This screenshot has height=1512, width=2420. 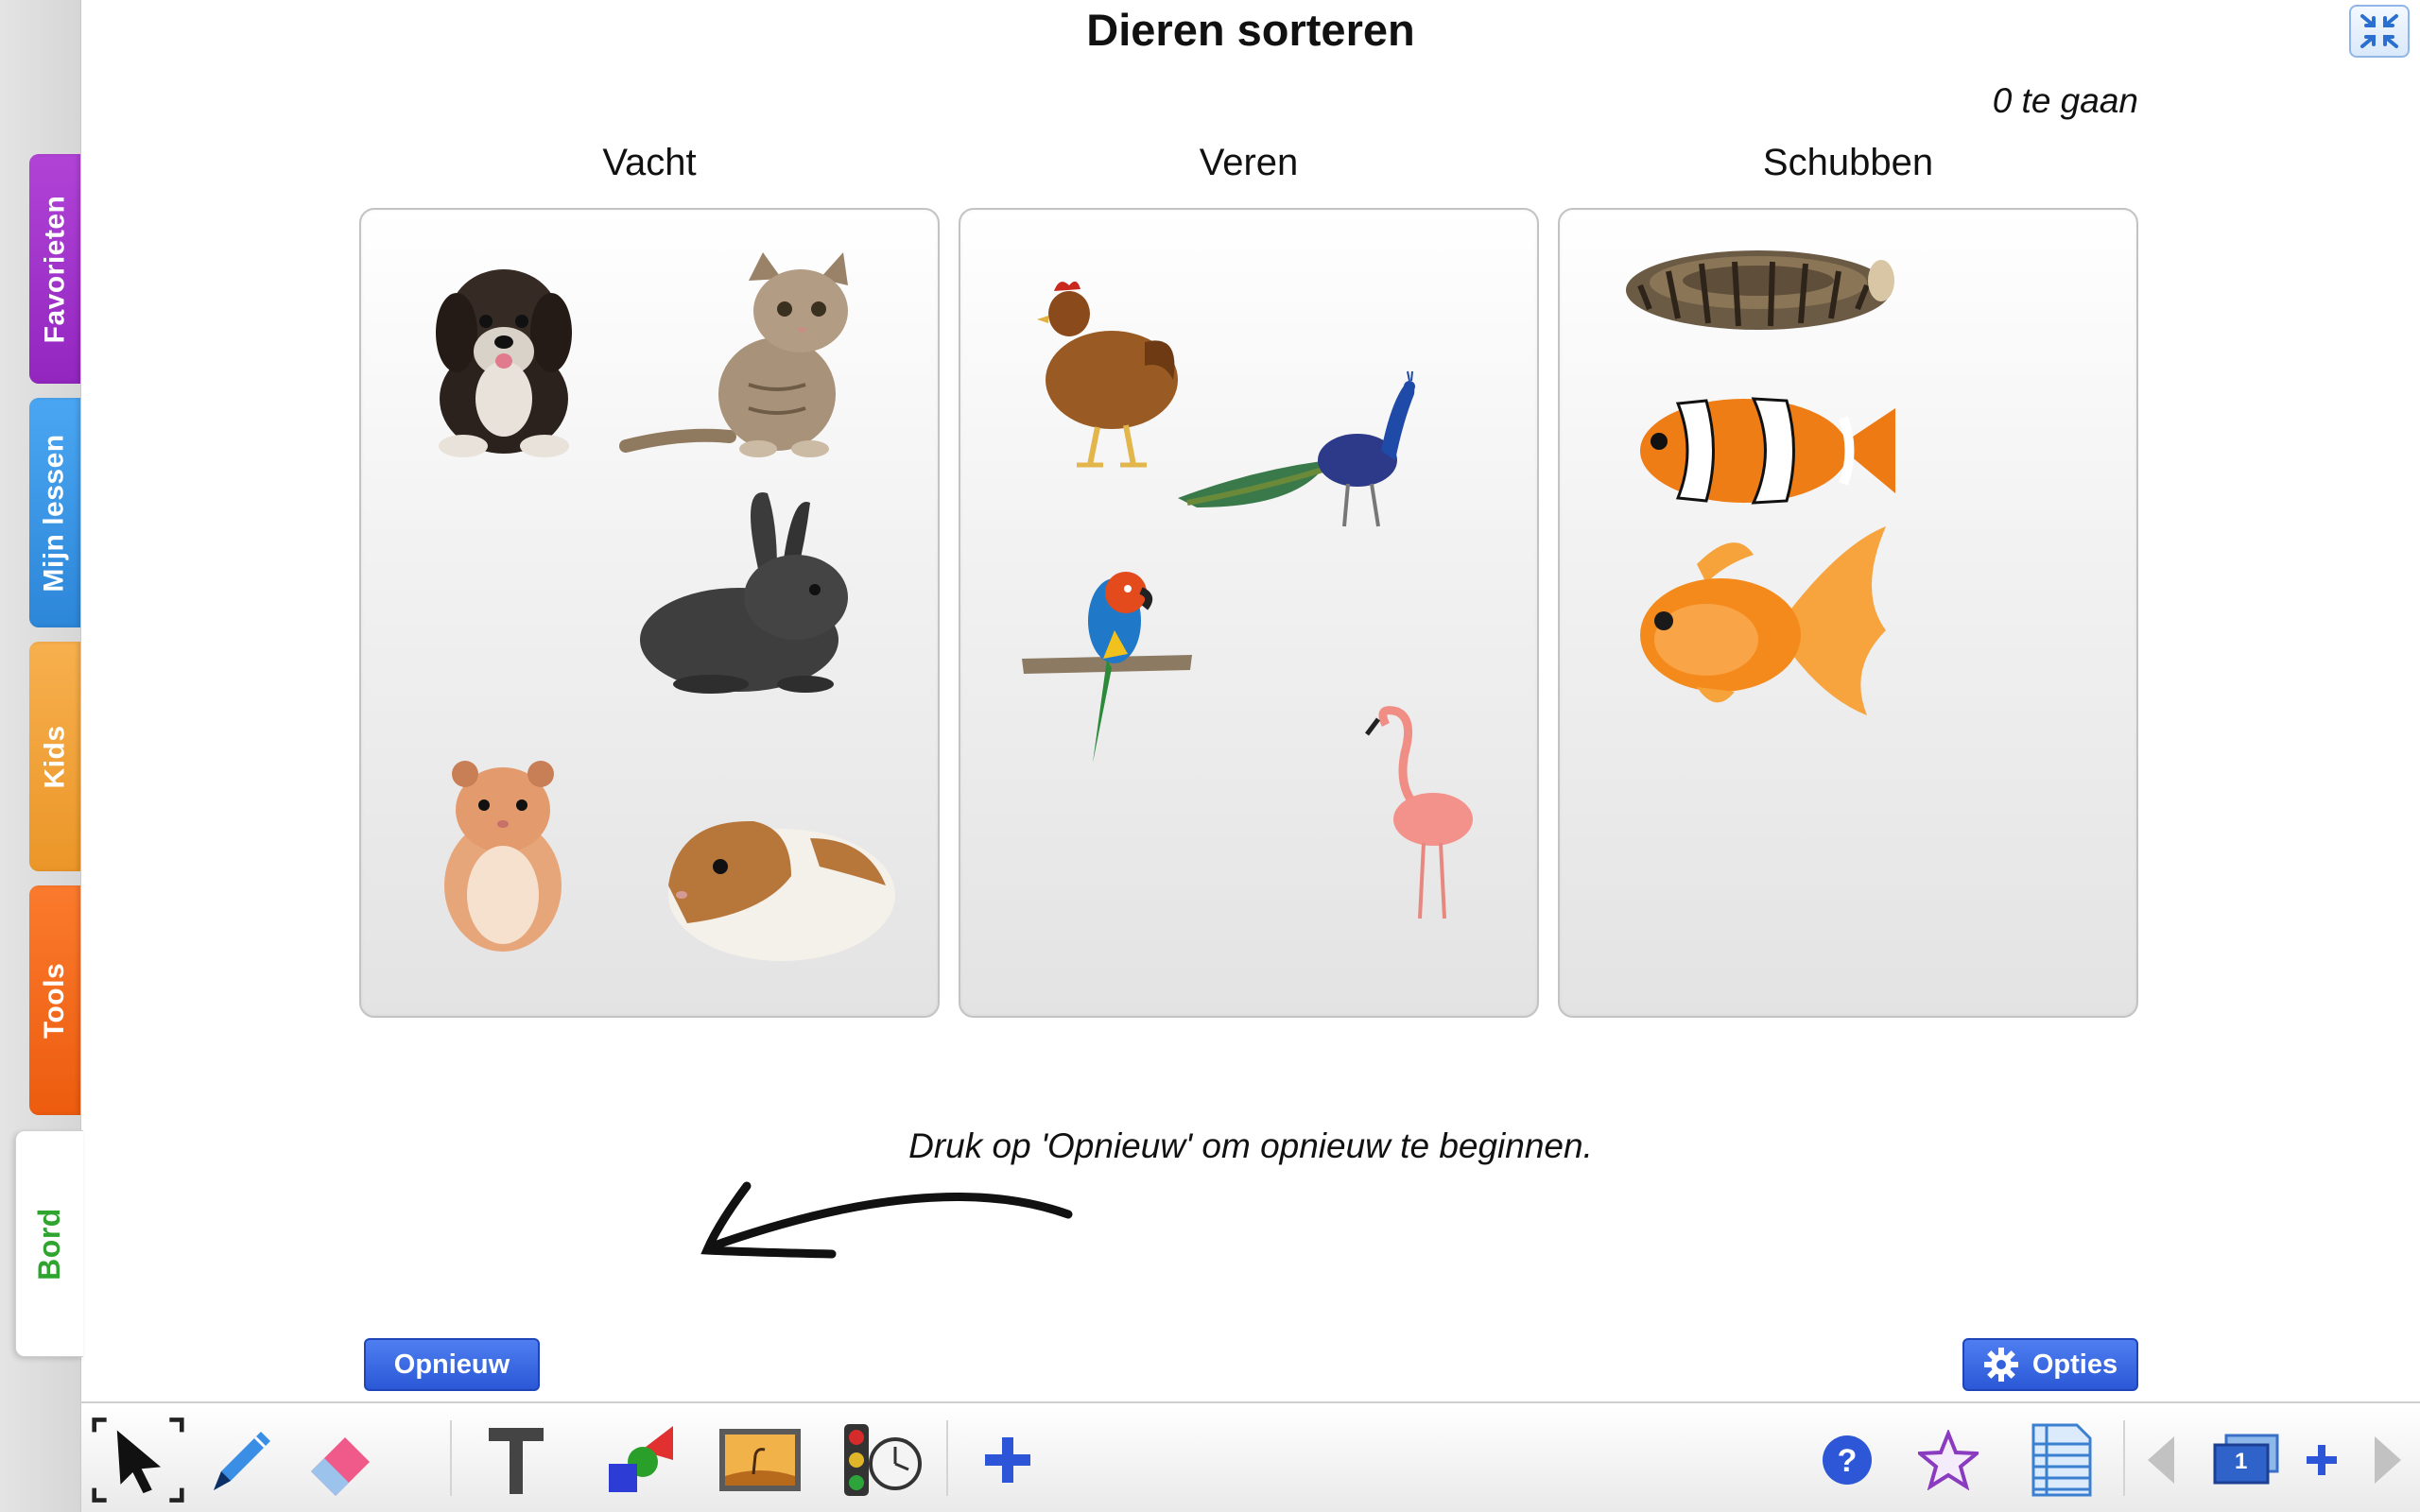 I want to click on tab-kids-label: Kids, so click(x=55, y=756).